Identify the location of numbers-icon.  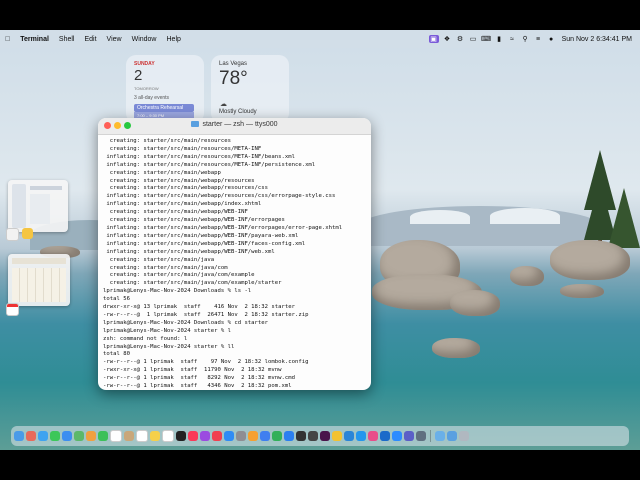
(277, 436).